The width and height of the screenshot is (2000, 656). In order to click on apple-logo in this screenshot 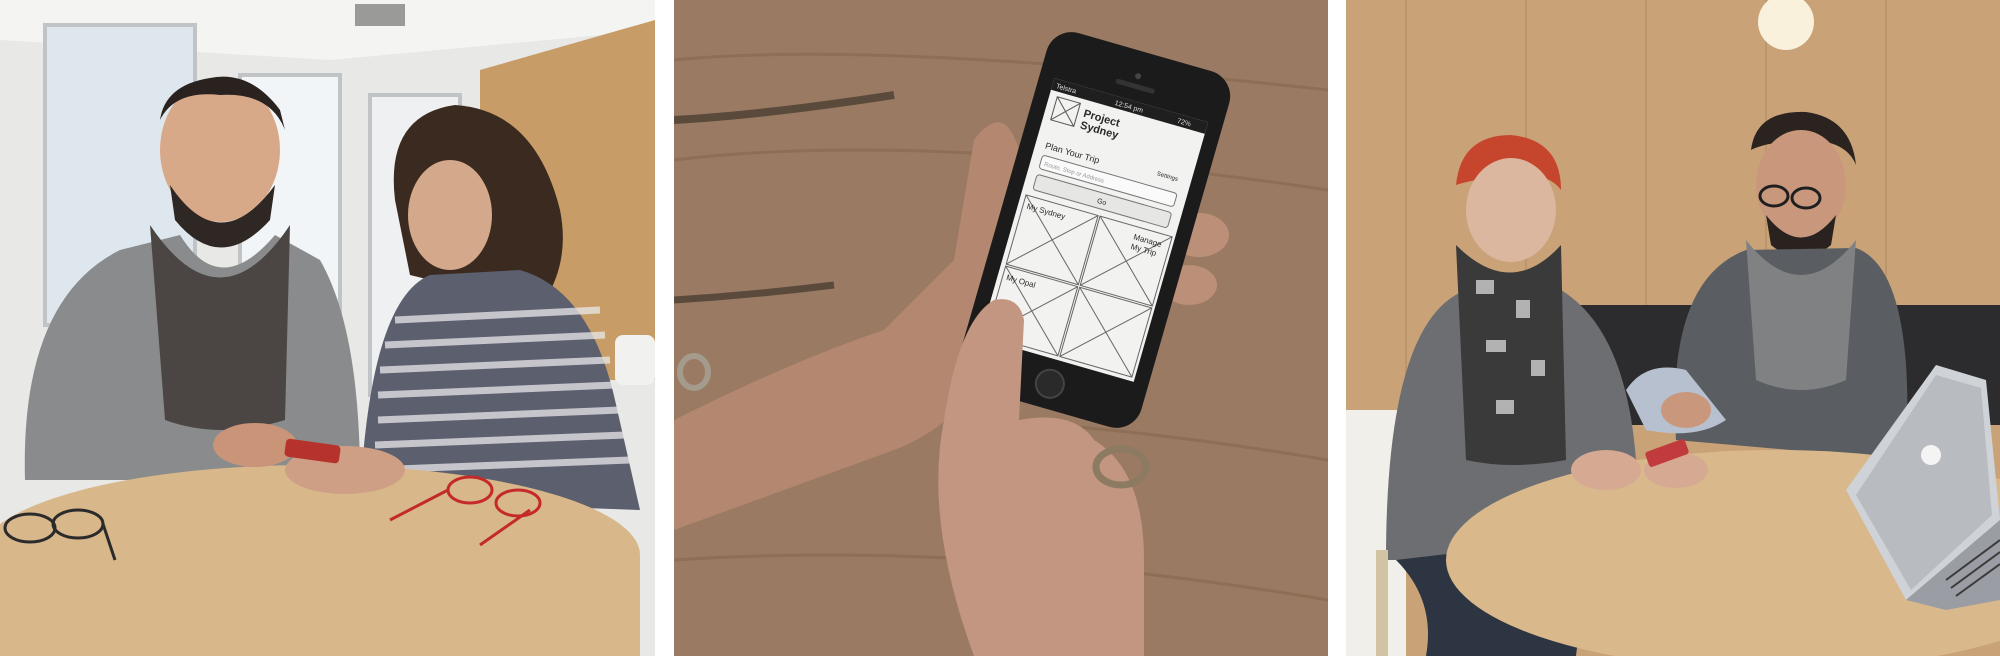, I will do `click(1931, 455)`.